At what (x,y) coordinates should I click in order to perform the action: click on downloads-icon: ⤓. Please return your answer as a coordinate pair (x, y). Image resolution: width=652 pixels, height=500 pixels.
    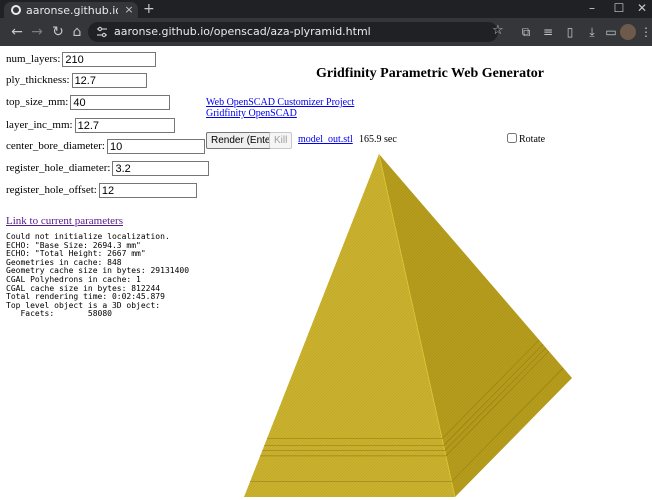
    Looking at the image, I should click on (592, 32).